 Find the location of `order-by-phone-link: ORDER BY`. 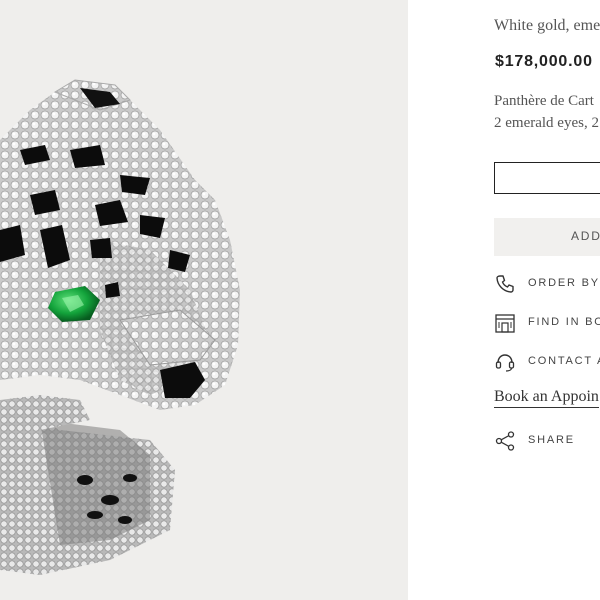

order-by-phone-link: ORDER BY is located at coordinates (547, 284).